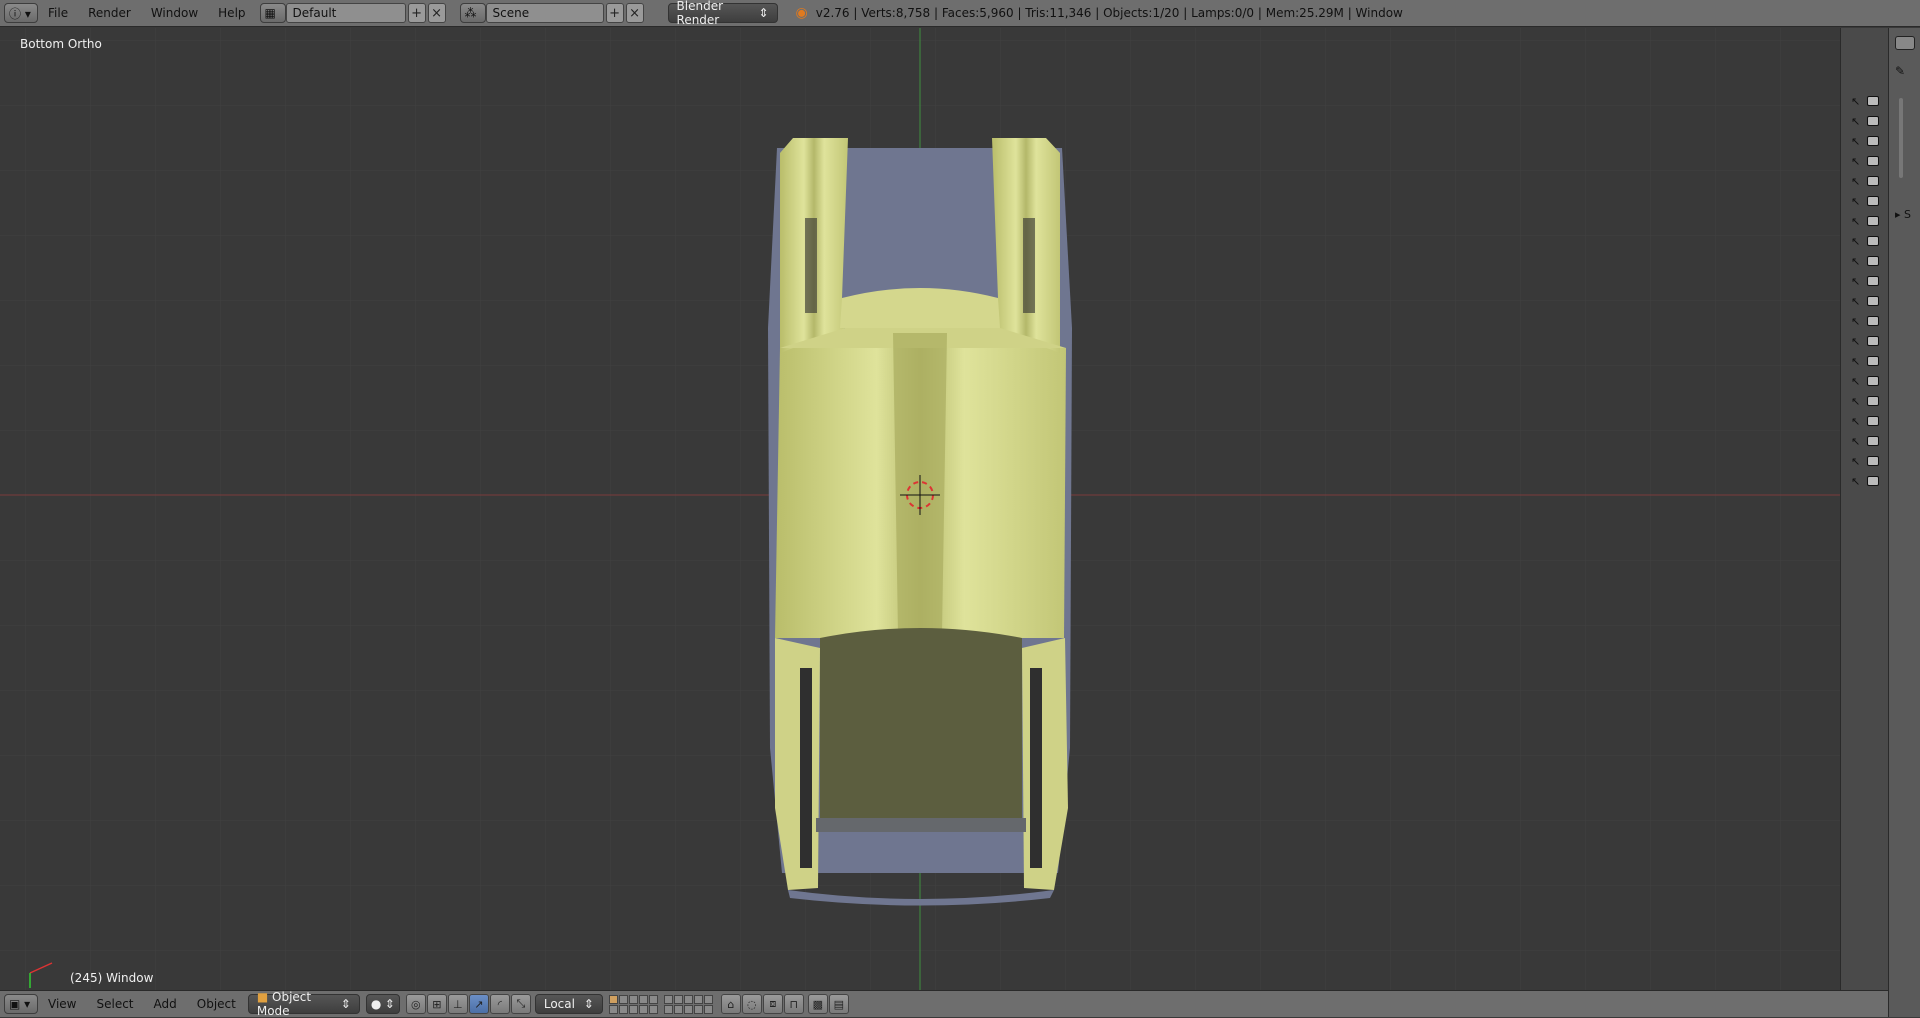  What do you see at coordinates (730, 1004) in the screenshot?
I see `lock-layers-button: ⌂` at bounding box center [730, 1004].